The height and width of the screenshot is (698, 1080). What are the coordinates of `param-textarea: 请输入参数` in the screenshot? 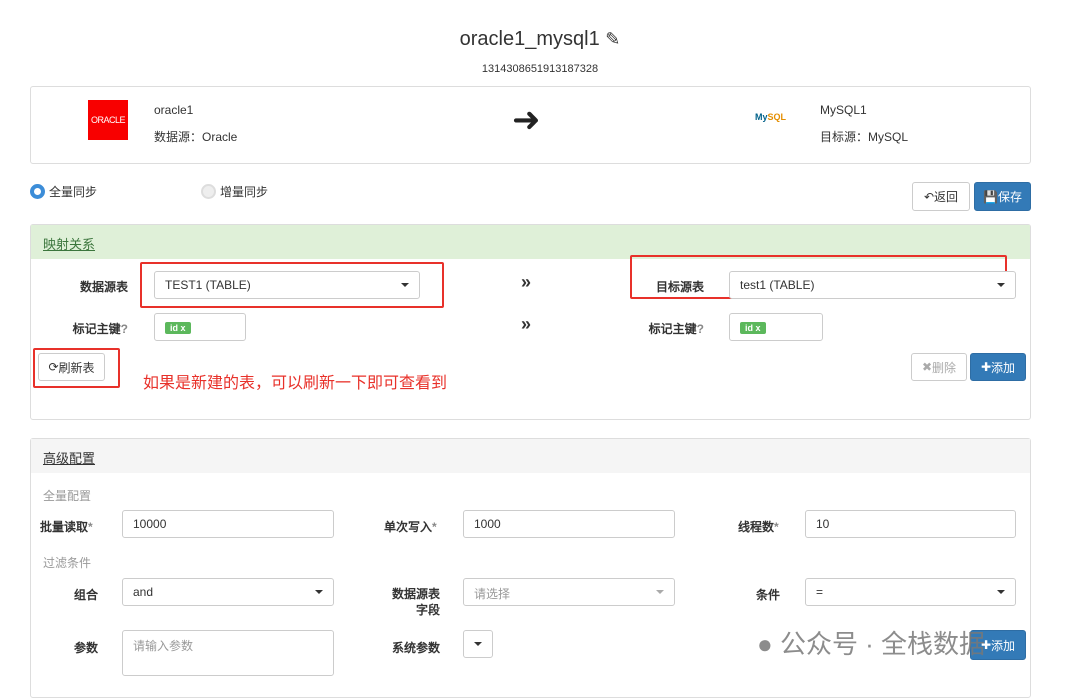 It's located at (228, 653).